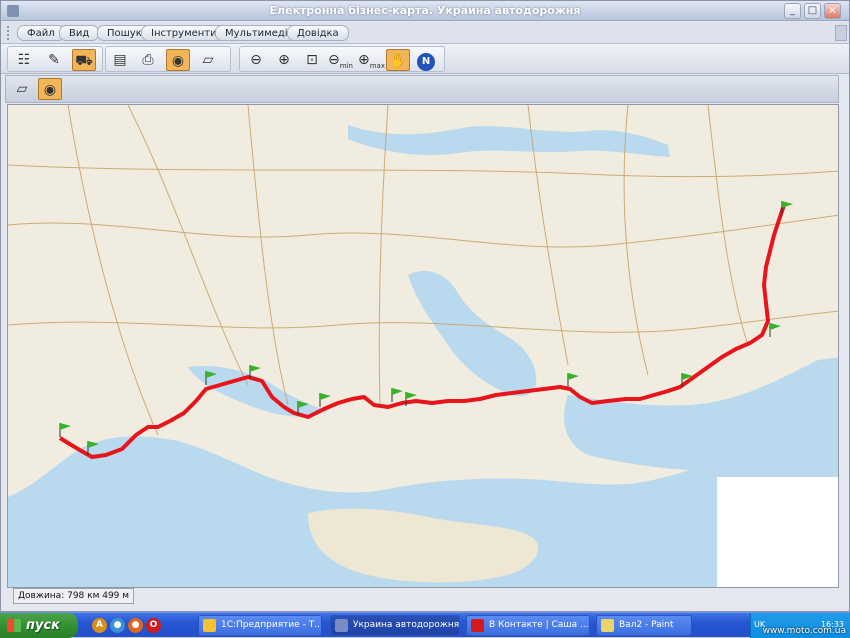 This screenshot has width=850, height=638. I want to click on paint-icon, so click(607, 625).